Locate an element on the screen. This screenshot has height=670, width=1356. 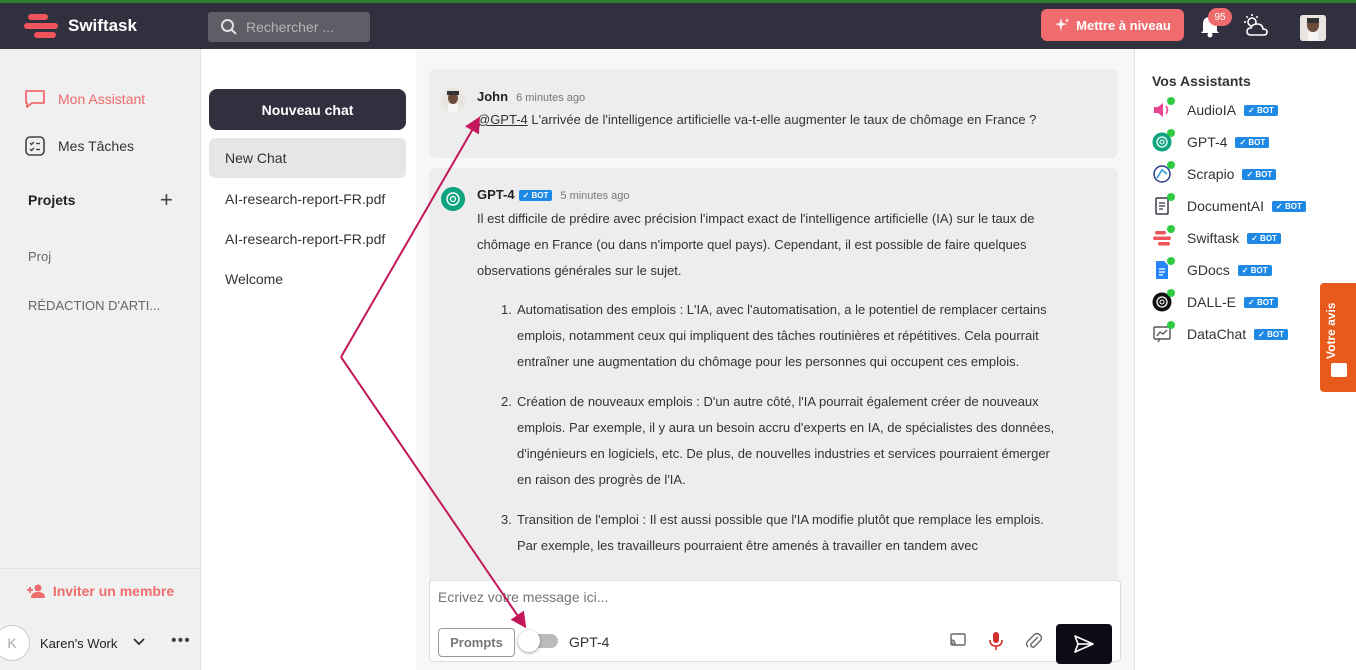
nav-item-mes-taches: Mes Tâches is located at coordinates (79, 146).